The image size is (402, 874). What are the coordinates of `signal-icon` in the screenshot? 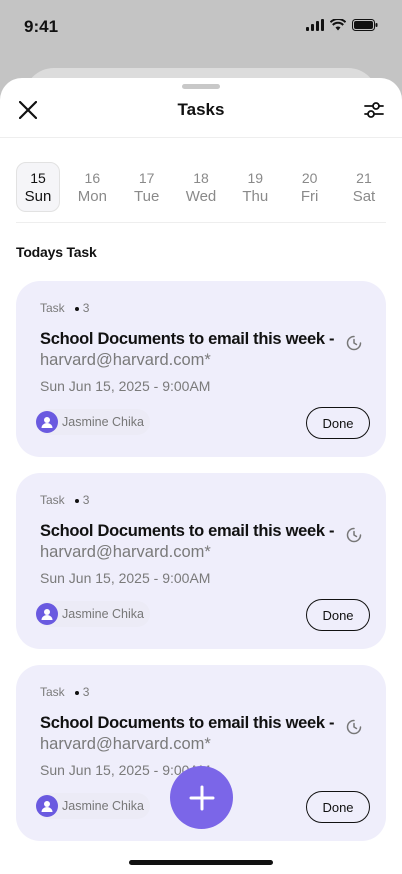 It's located at (315, 25).